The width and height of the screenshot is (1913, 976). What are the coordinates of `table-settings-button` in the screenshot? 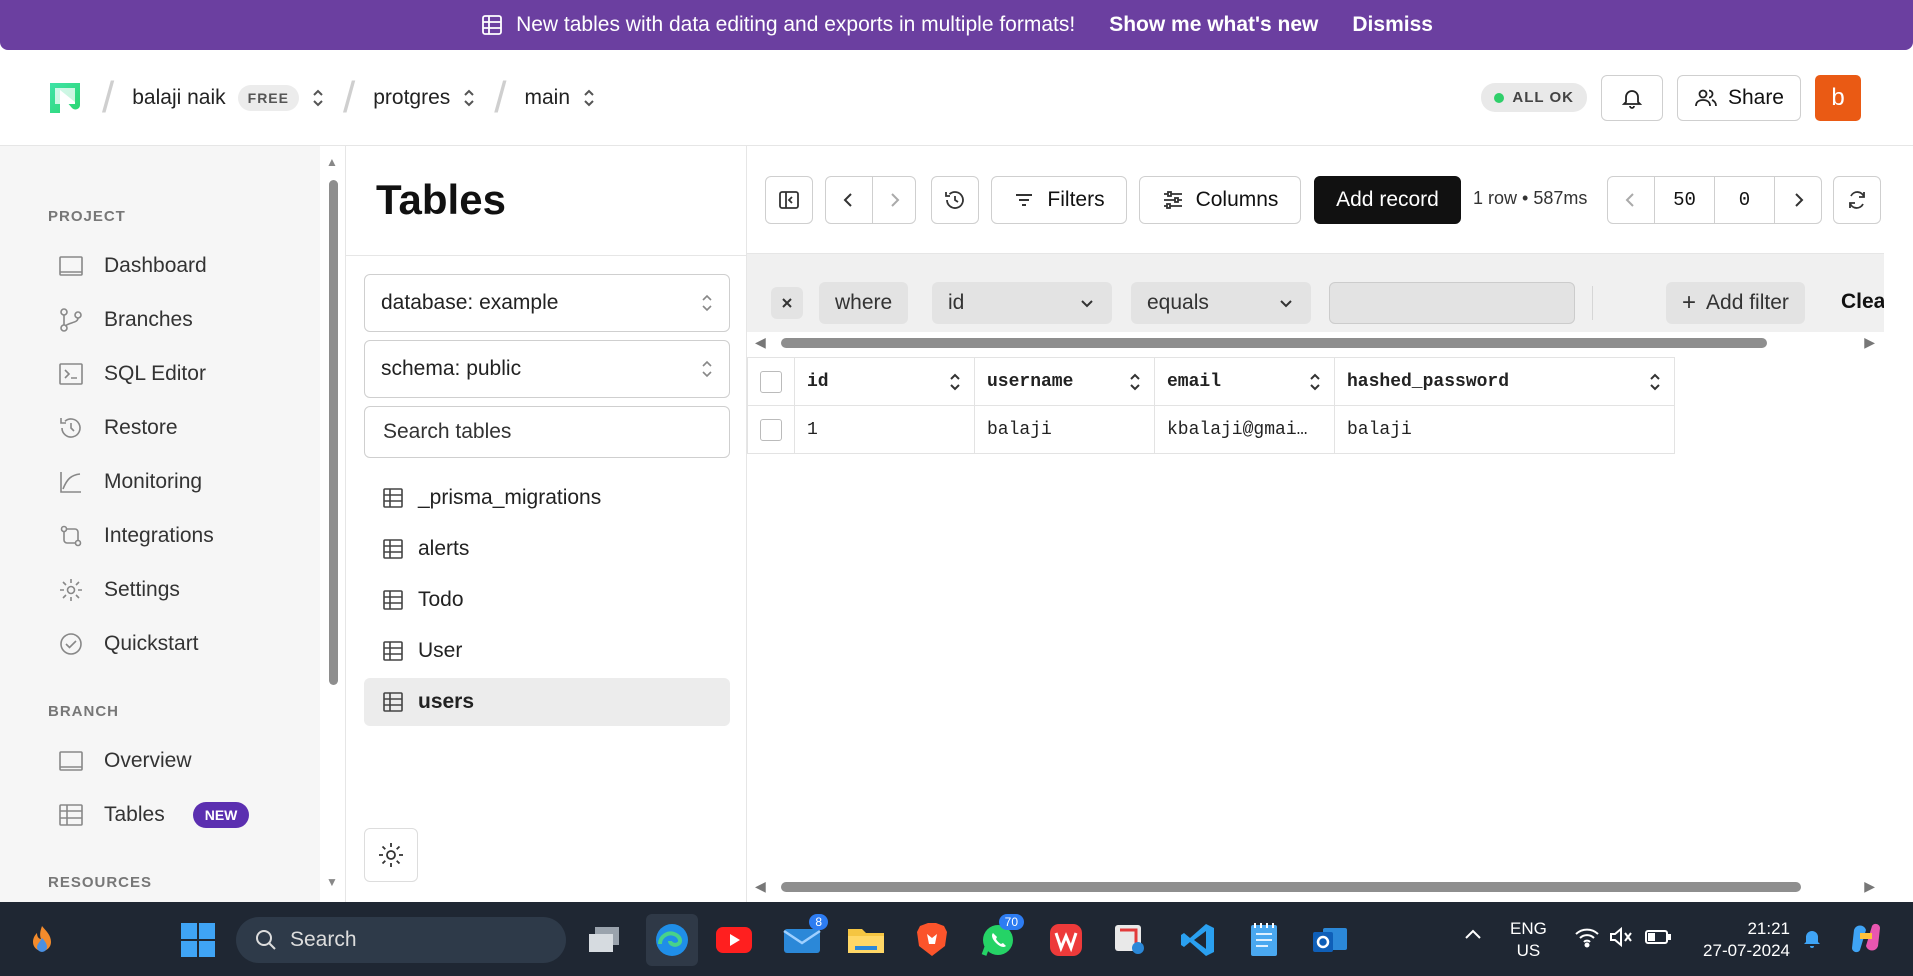 It's located at (391, 855).